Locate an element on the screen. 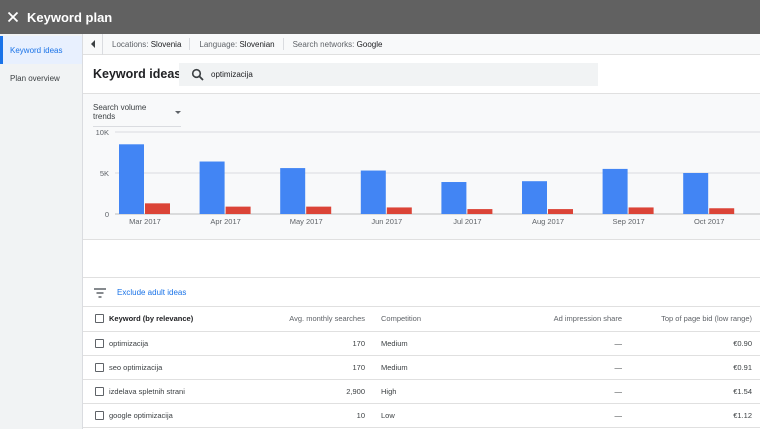 The width and height of the screenshot is (760, 429). competition-cell: High is located at coordinates (428, 391).